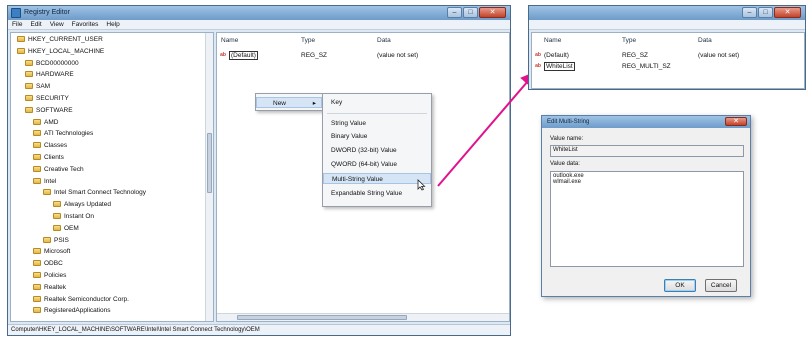 The width and height of the screenshot is (808, 338). I want to click on tree-item: Realtek Semiconductor Corp., so click(81, 299).